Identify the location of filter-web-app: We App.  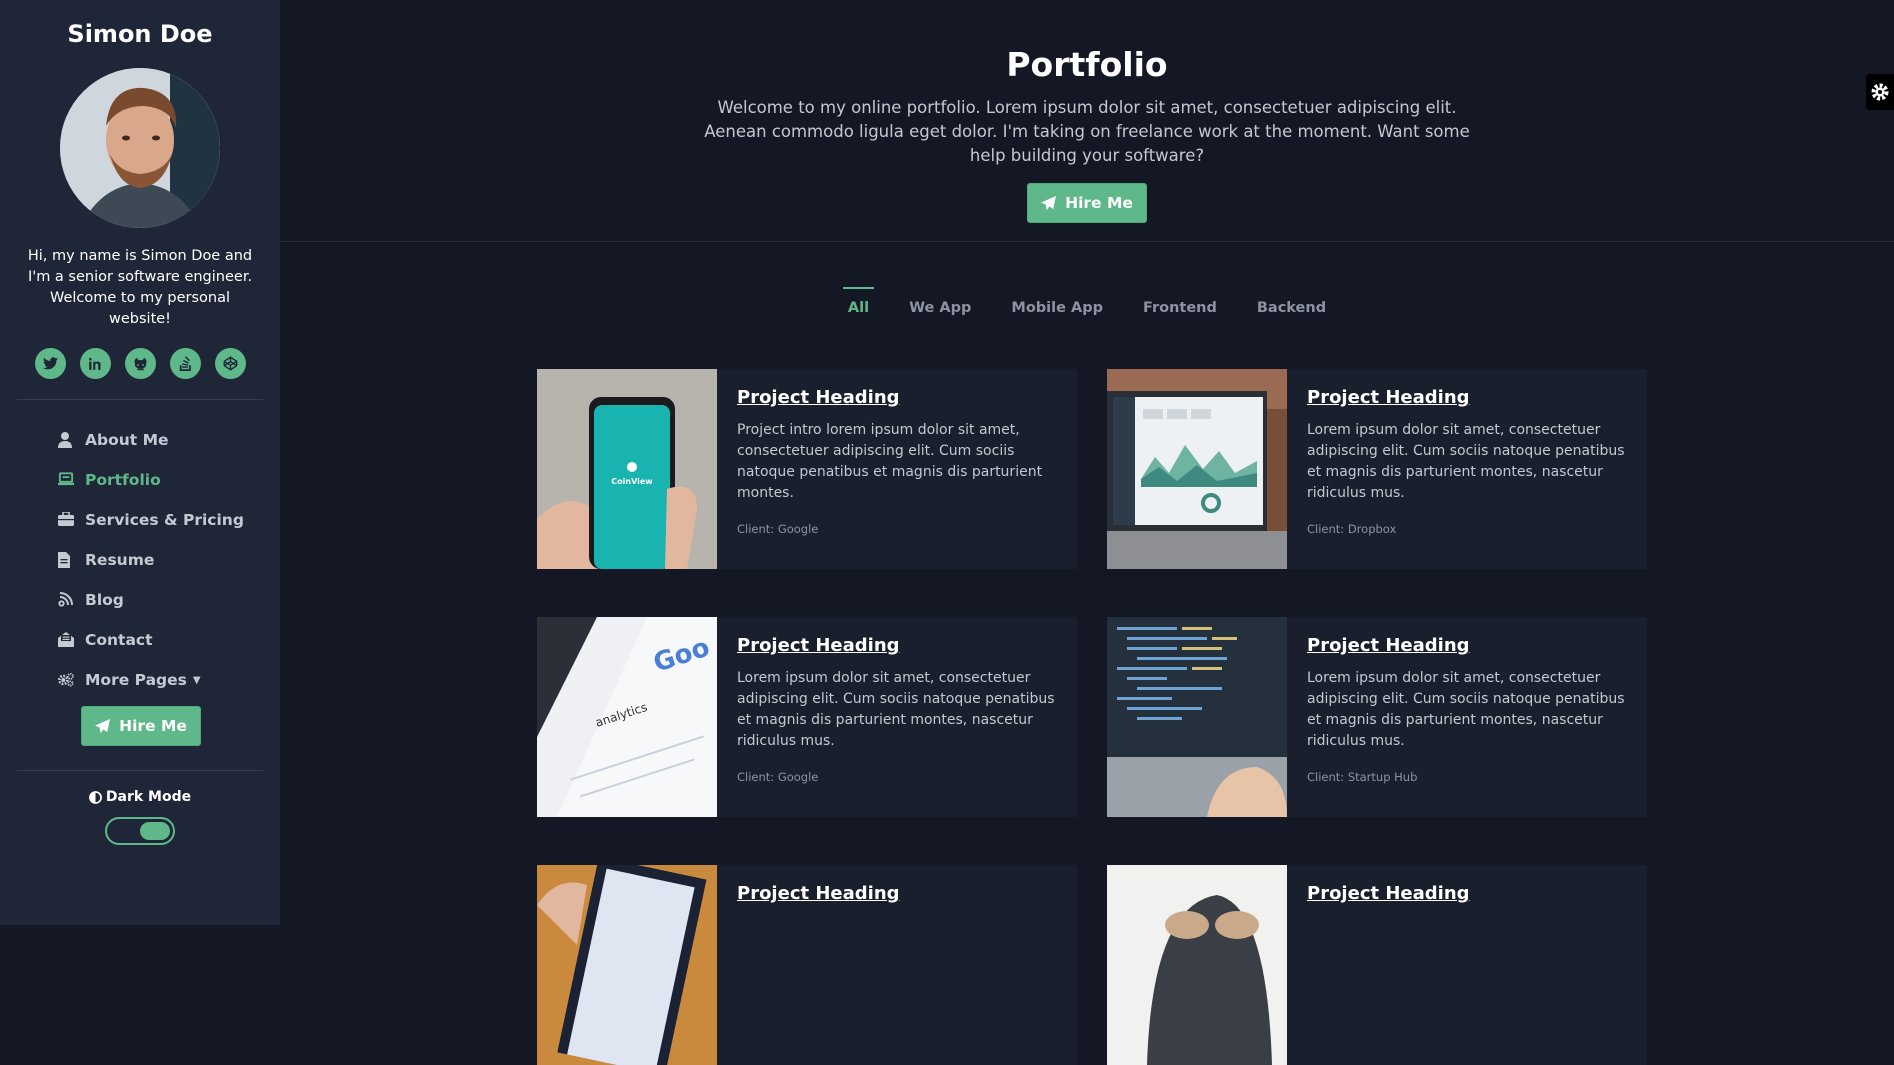
(940, 305).